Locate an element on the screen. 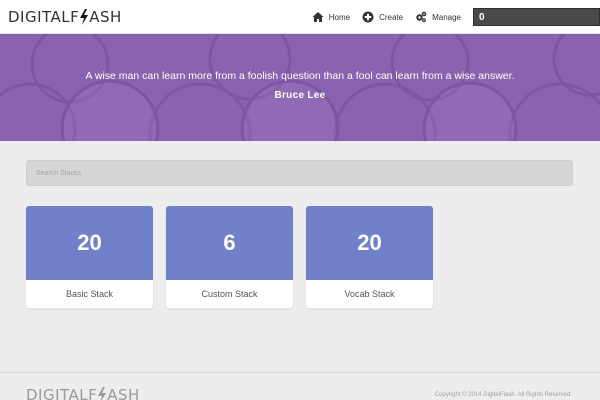 This screenshot has height=400, width=600. brand-logo: DIGITALF ASH is located at coordinates (65, 17).